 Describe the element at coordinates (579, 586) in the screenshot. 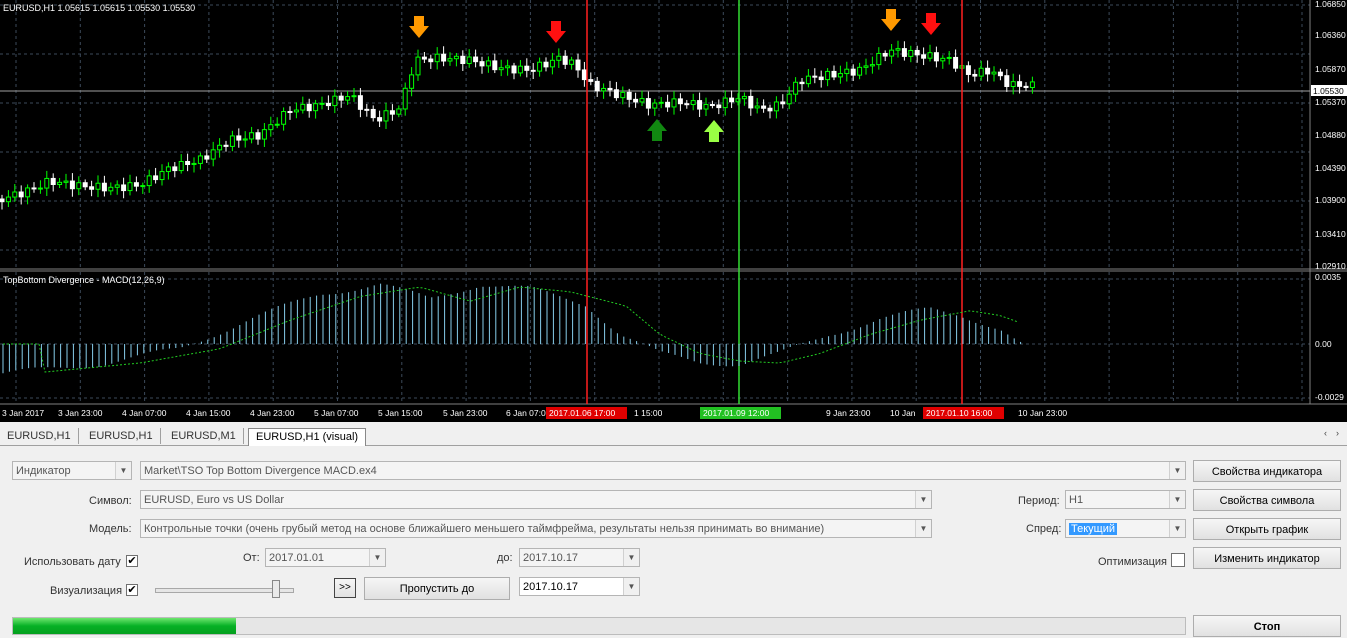

I see `skip-to-date-input: 2017.10.17 ▼` at that location.